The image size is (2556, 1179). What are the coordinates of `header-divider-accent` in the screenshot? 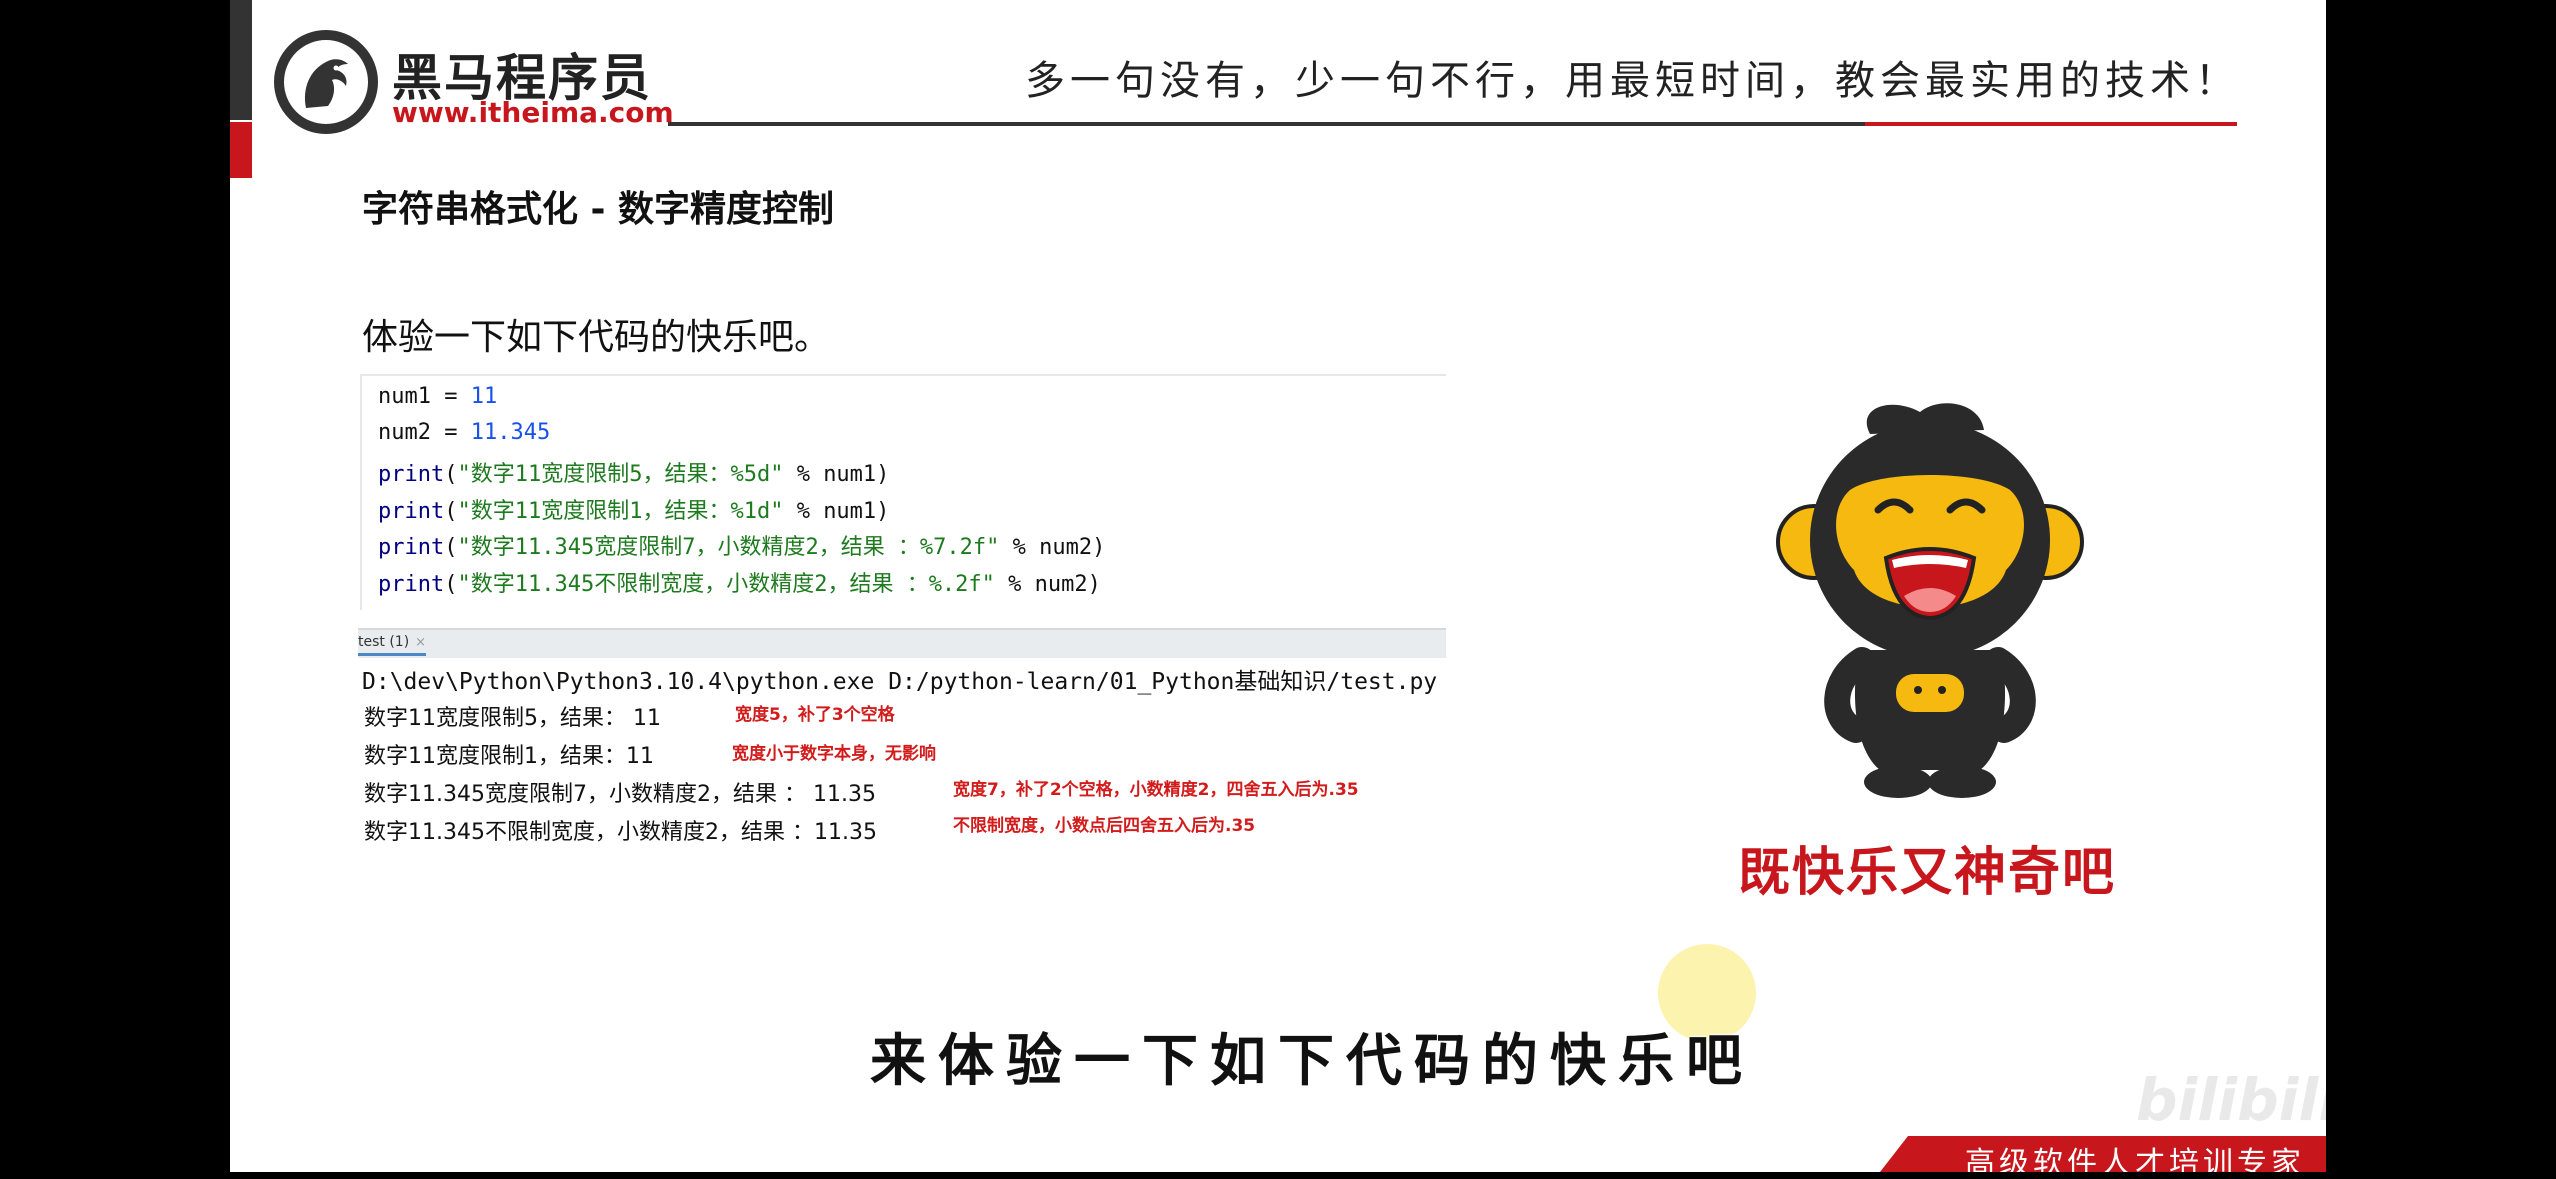 It's located at (2051, 124).